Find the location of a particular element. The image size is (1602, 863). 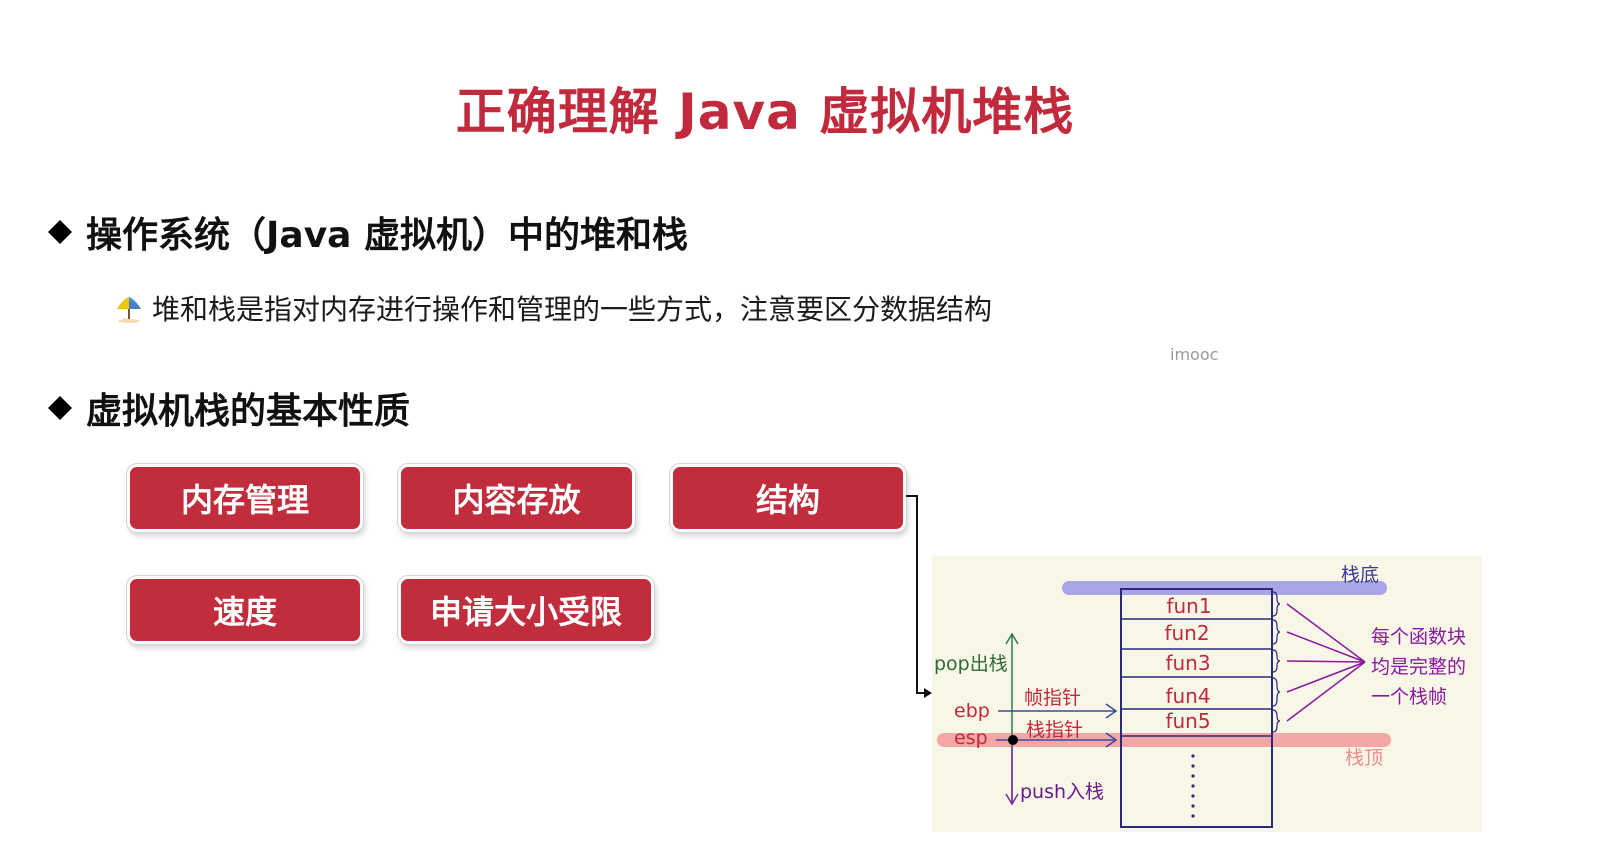

annotation-line-3: 一个栈帧 is located at coordinates (1409, 697).